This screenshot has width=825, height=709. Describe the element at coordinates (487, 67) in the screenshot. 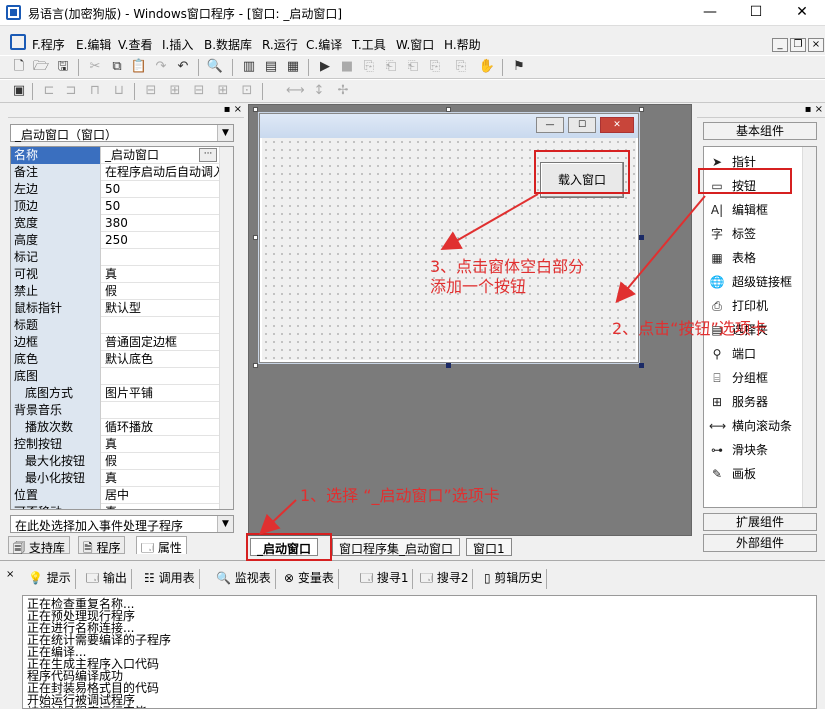

I see `hand-icon: ✋` at that location.